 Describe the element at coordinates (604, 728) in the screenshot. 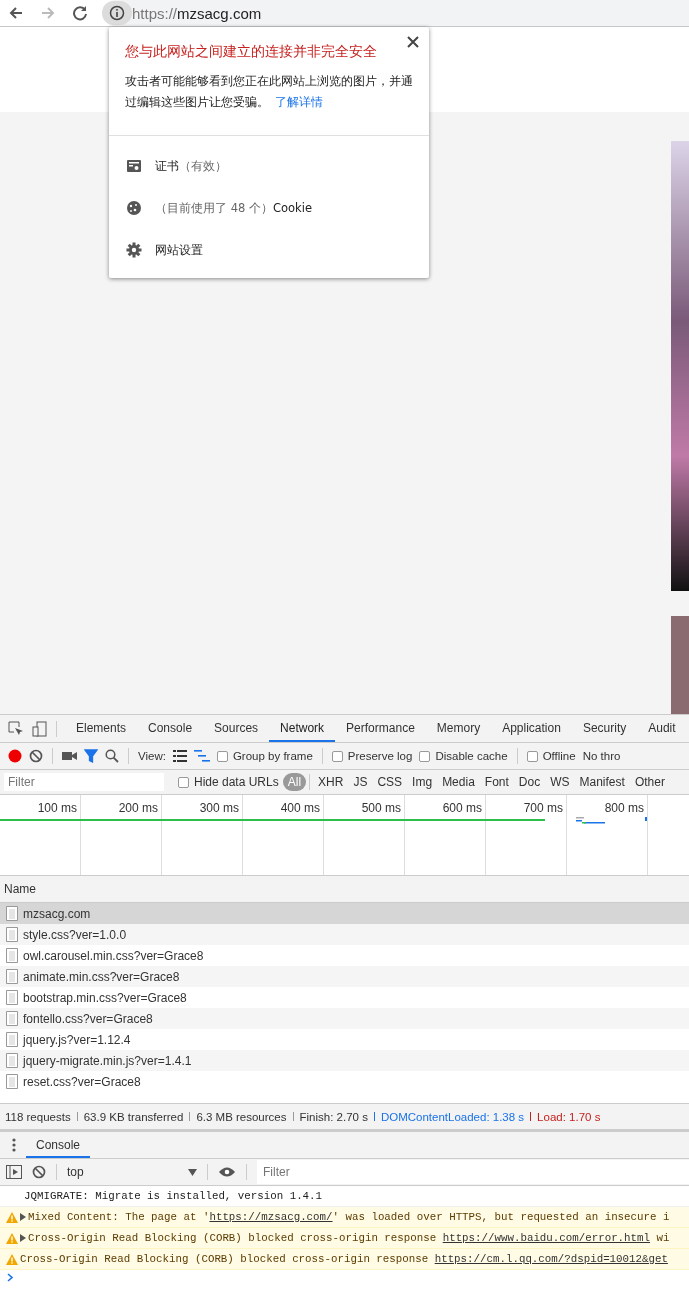

I see `devtools-tab: Security` at that location.